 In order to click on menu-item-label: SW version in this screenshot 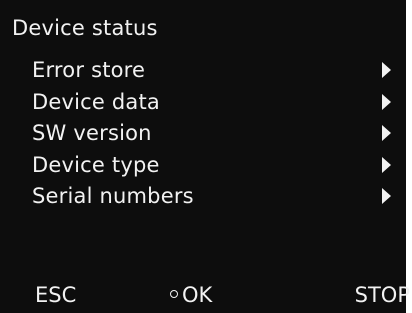, I will do `click(92, 133)`.